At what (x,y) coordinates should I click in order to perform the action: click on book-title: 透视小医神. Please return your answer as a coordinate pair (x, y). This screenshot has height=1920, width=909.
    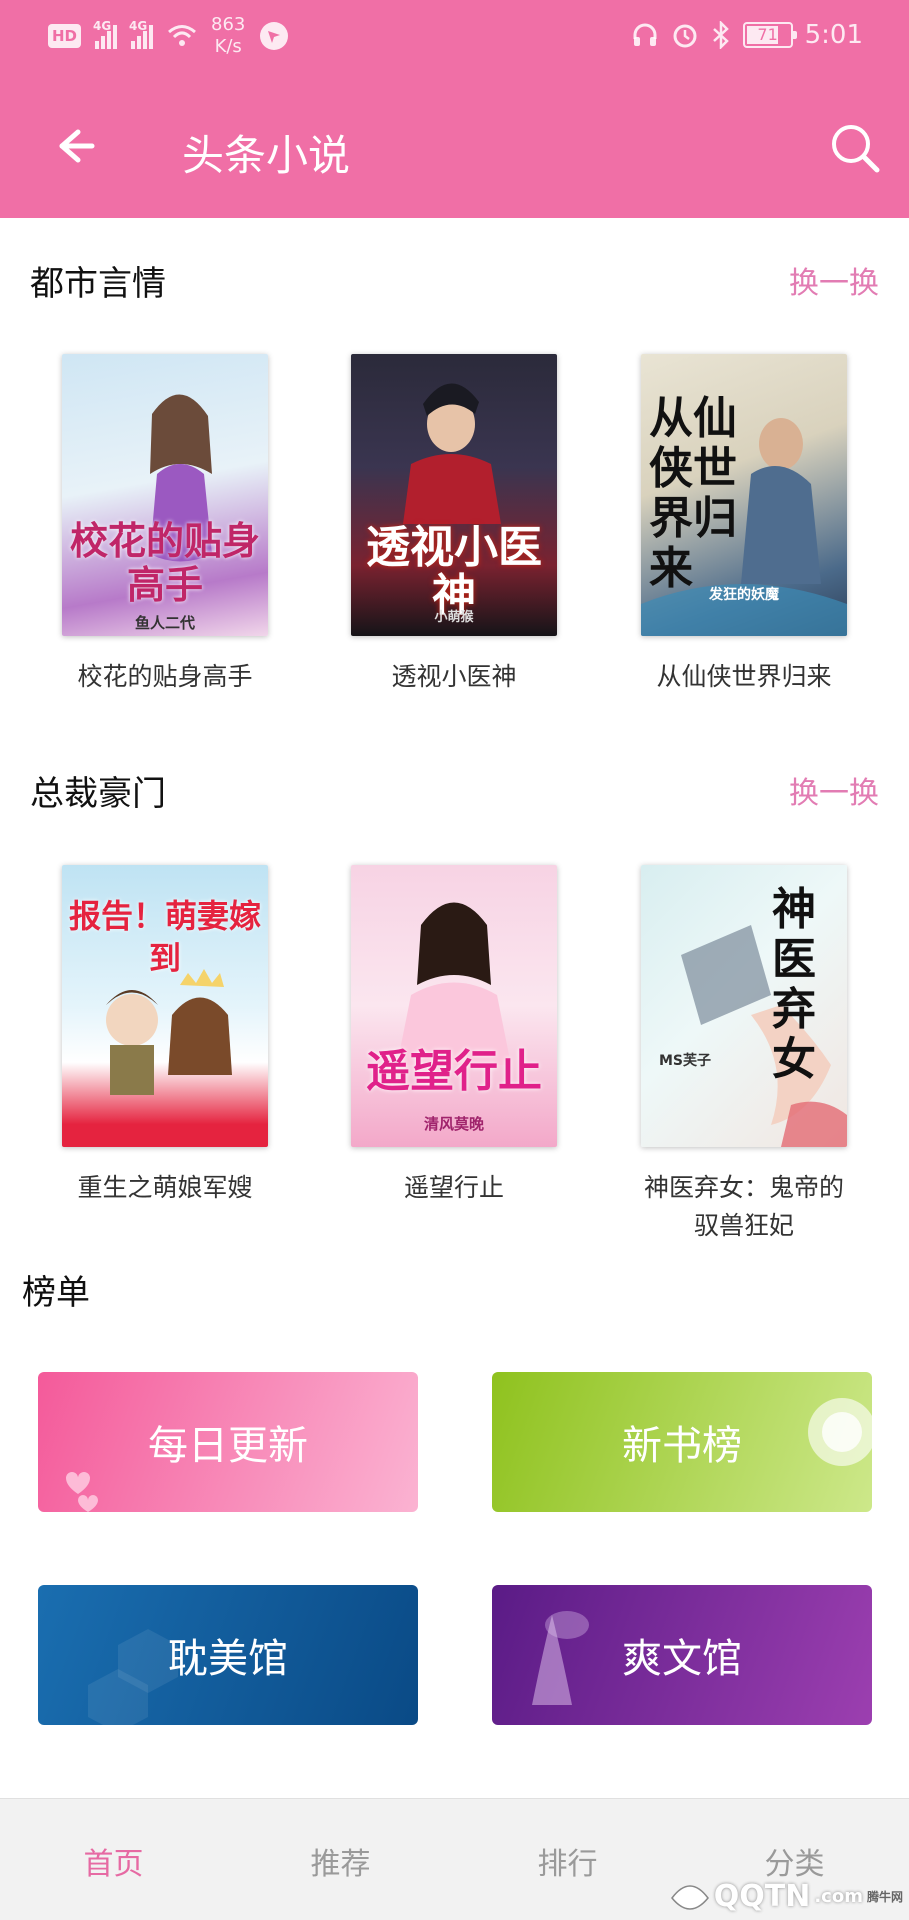
    Looking at the image, I should click on (454, 676).